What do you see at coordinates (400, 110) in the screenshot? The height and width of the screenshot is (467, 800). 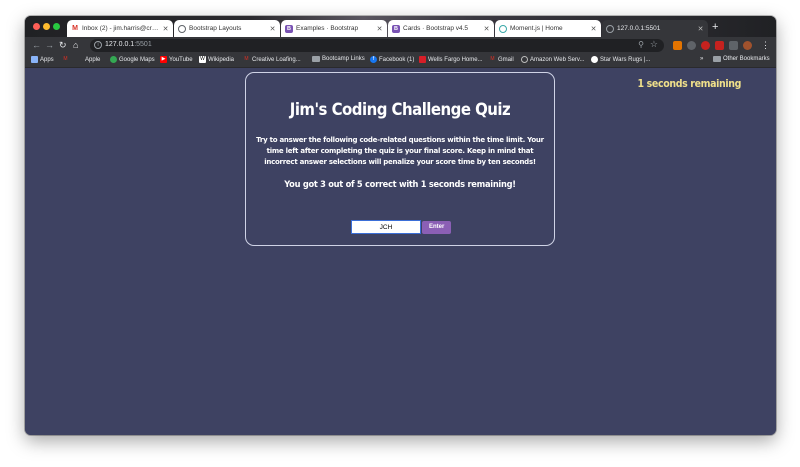 I see `quiz-title: Jim's Coding Challenge Quiz` at bounding box center [400, 110].